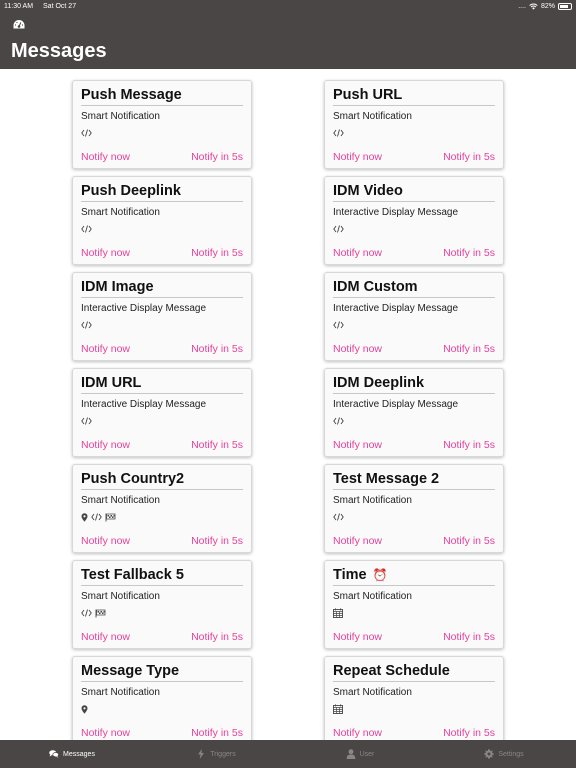 Image resolution: width=576 pixels, height=768 pixels. Describe the element at coordinates (368, 94) in the screenshot. I see `card-title-text: Push URL` at that location.